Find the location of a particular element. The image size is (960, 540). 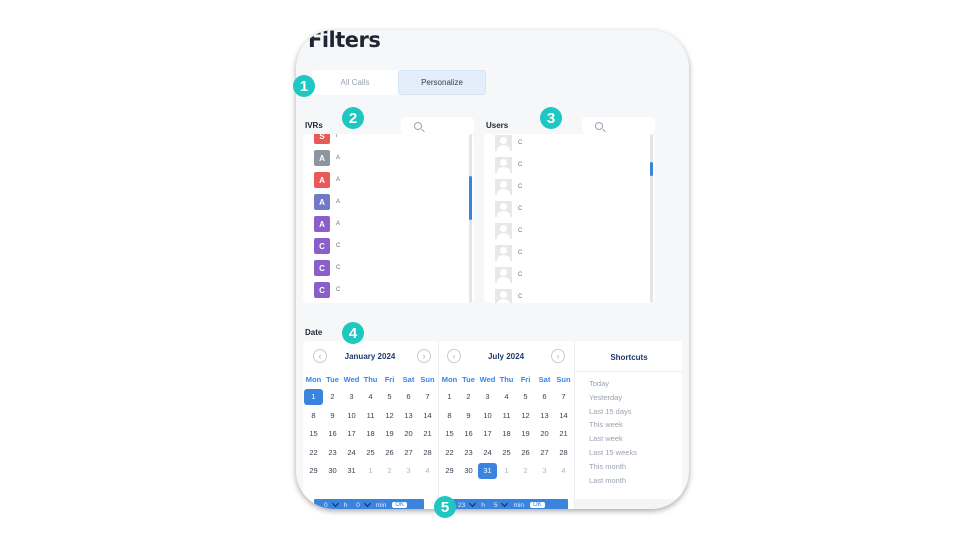

shortcut-item: This month is located at coordinates (607, 466).